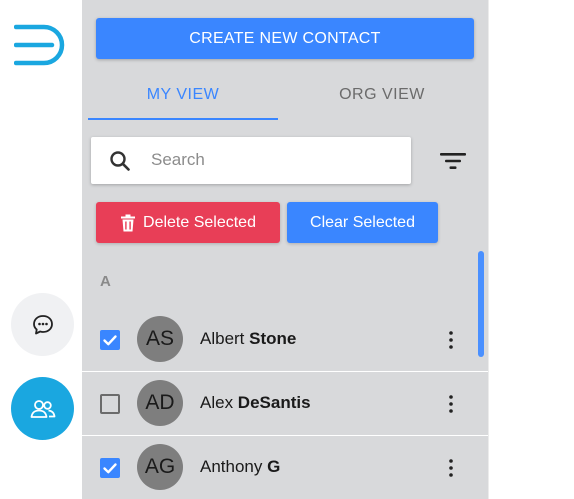 The height and width of the screenshot is (499, 574). Describe the element at coordinates (160, 339) in the screenshot. I see `avatar: AS` at that location.